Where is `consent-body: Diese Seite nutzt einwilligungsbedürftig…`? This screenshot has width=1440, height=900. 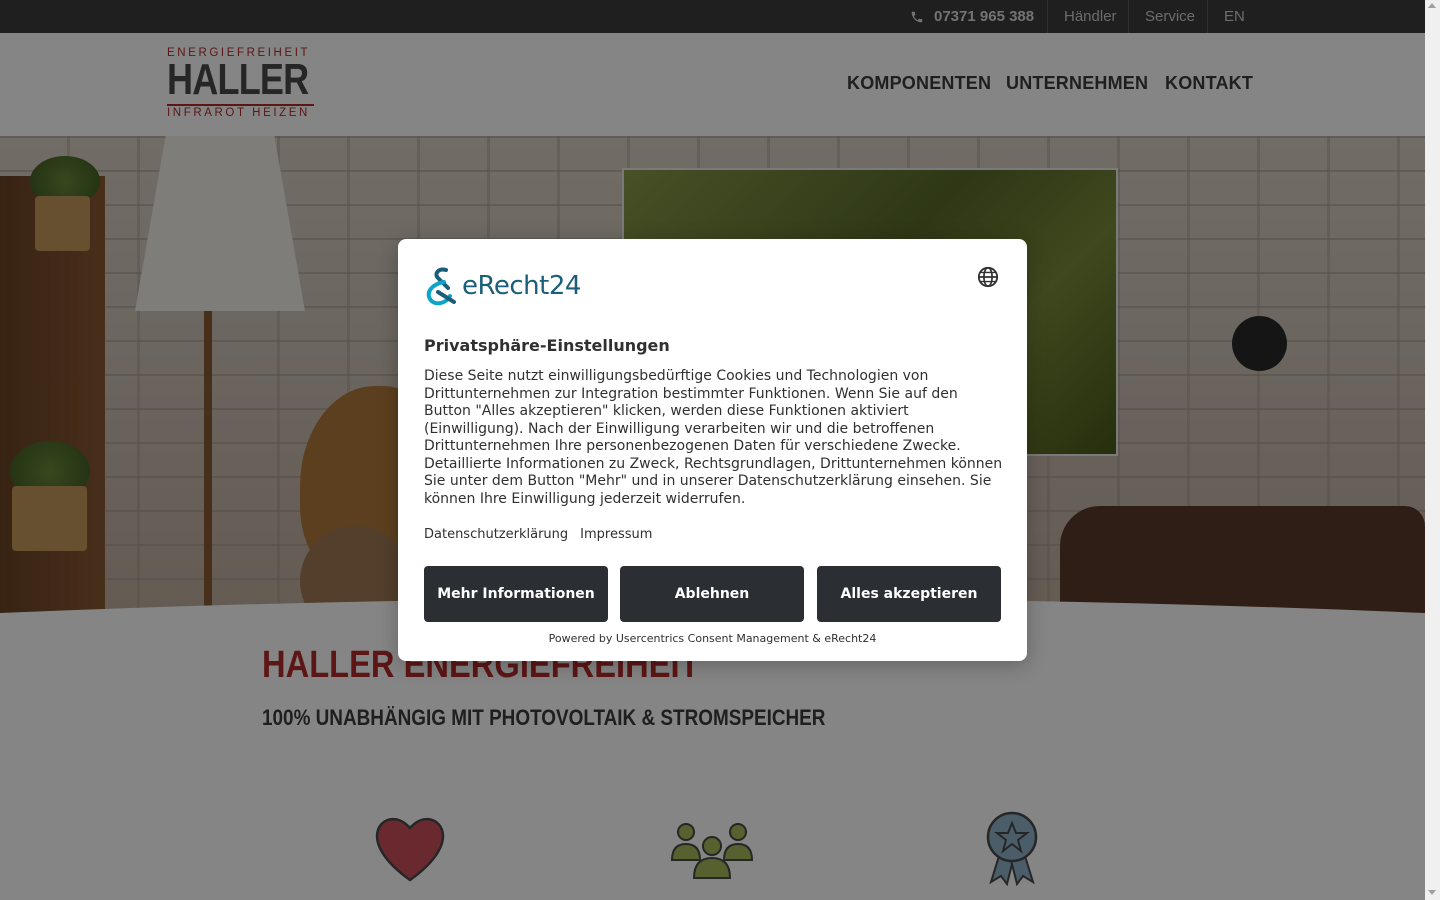
consent-body: Diese Seite nutzt einwilligungsbedürftig… is located at coordinates (713, 437).